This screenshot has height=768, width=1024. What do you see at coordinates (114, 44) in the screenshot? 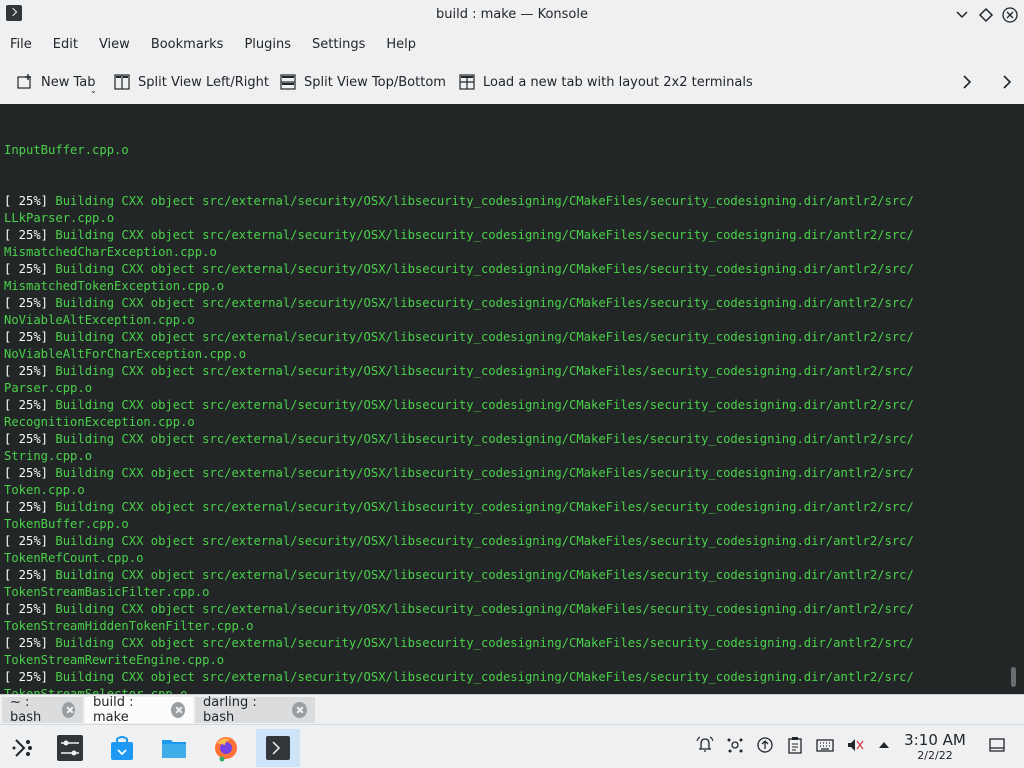
I see `menu-view: View` at bounding box center [114, 44].